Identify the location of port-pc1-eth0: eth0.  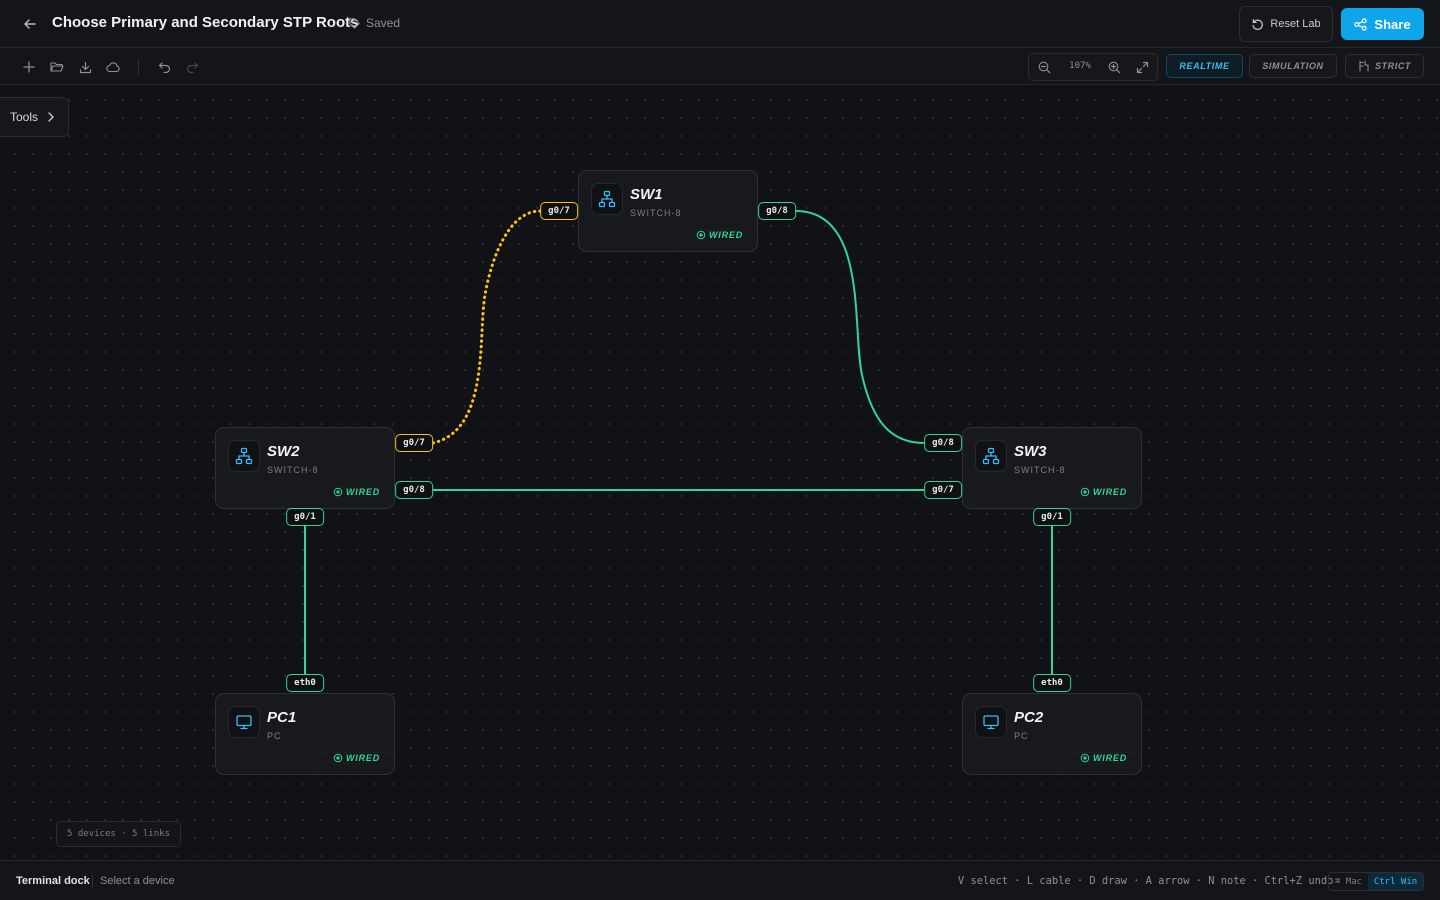
(305, 683).